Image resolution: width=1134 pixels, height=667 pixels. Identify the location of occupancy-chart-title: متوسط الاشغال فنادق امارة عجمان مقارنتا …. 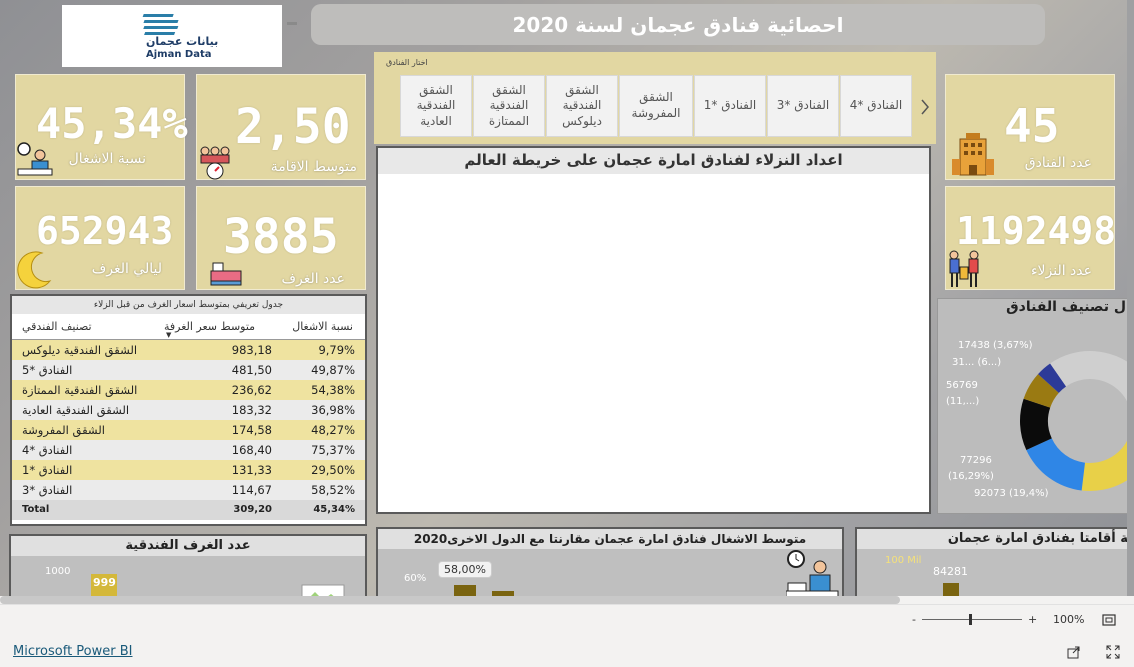
(610, 539).